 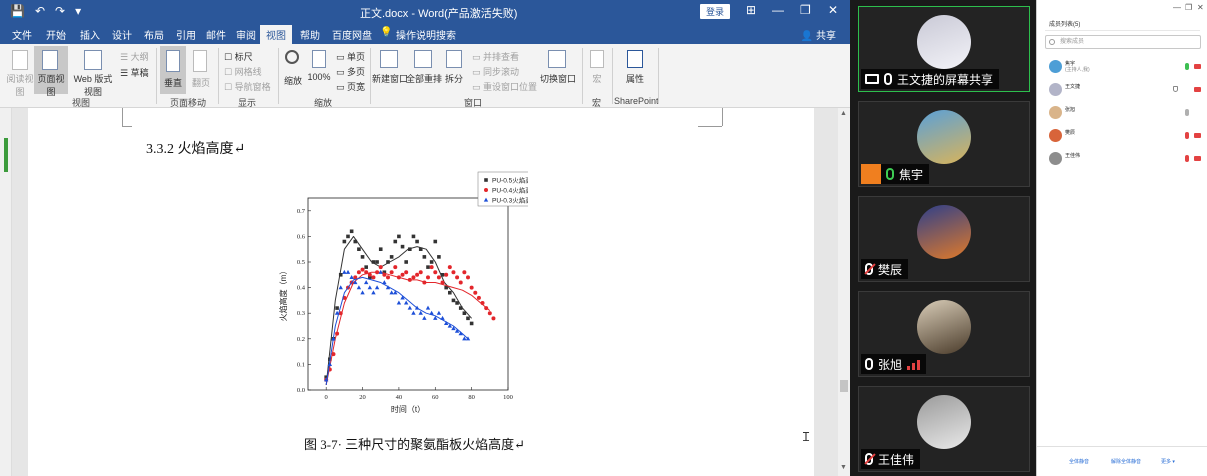 What do you see at coordinates (276, 35) in the screenshot?
I see `tab-view: 视图` at bounding box center [276, 35].